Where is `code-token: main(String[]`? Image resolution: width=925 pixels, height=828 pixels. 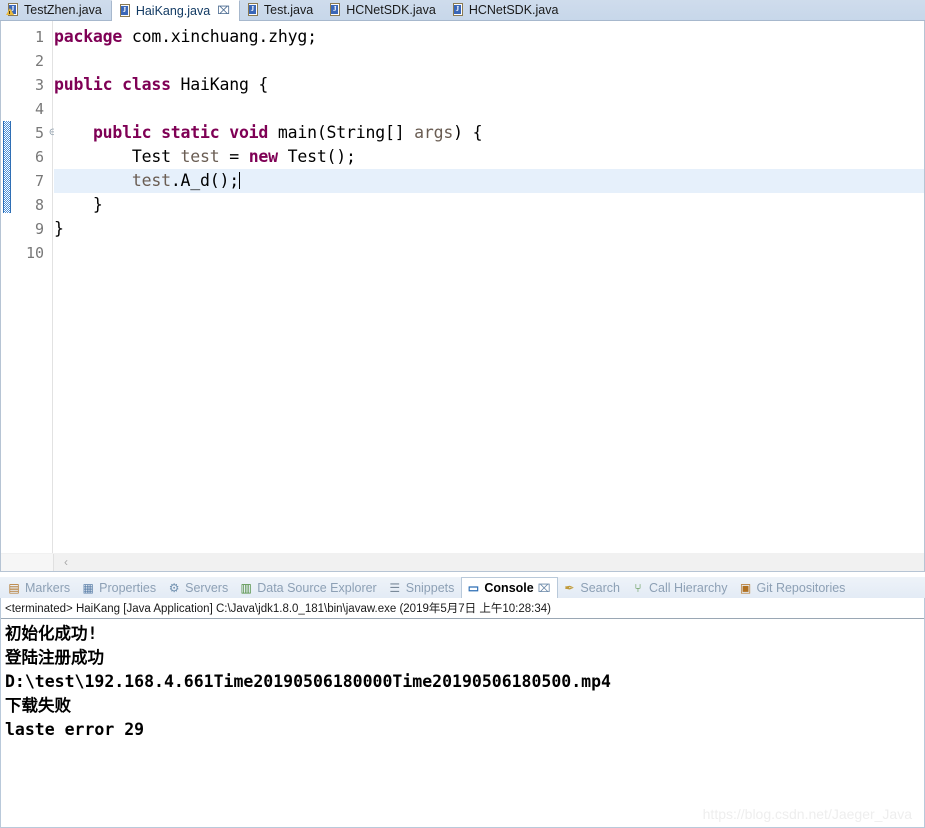 code-token: main(String[] is located at coordinates (341, 132).